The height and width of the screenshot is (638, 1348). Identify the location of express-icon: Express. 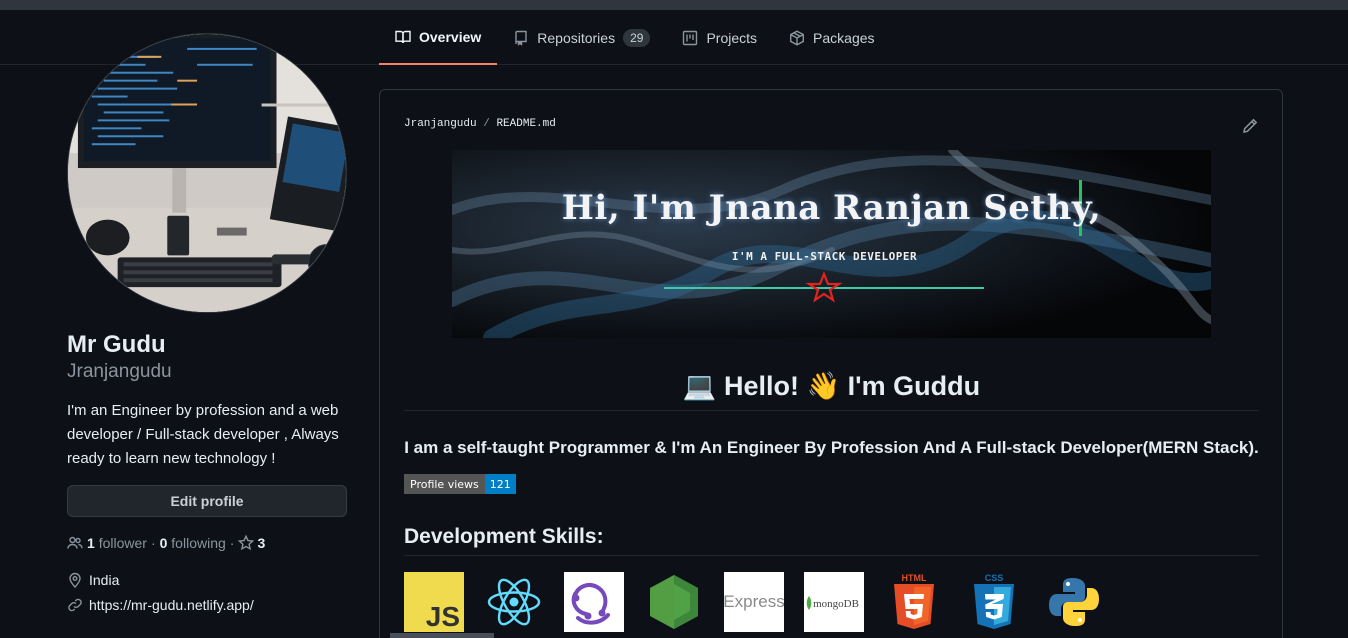
(754, 602).